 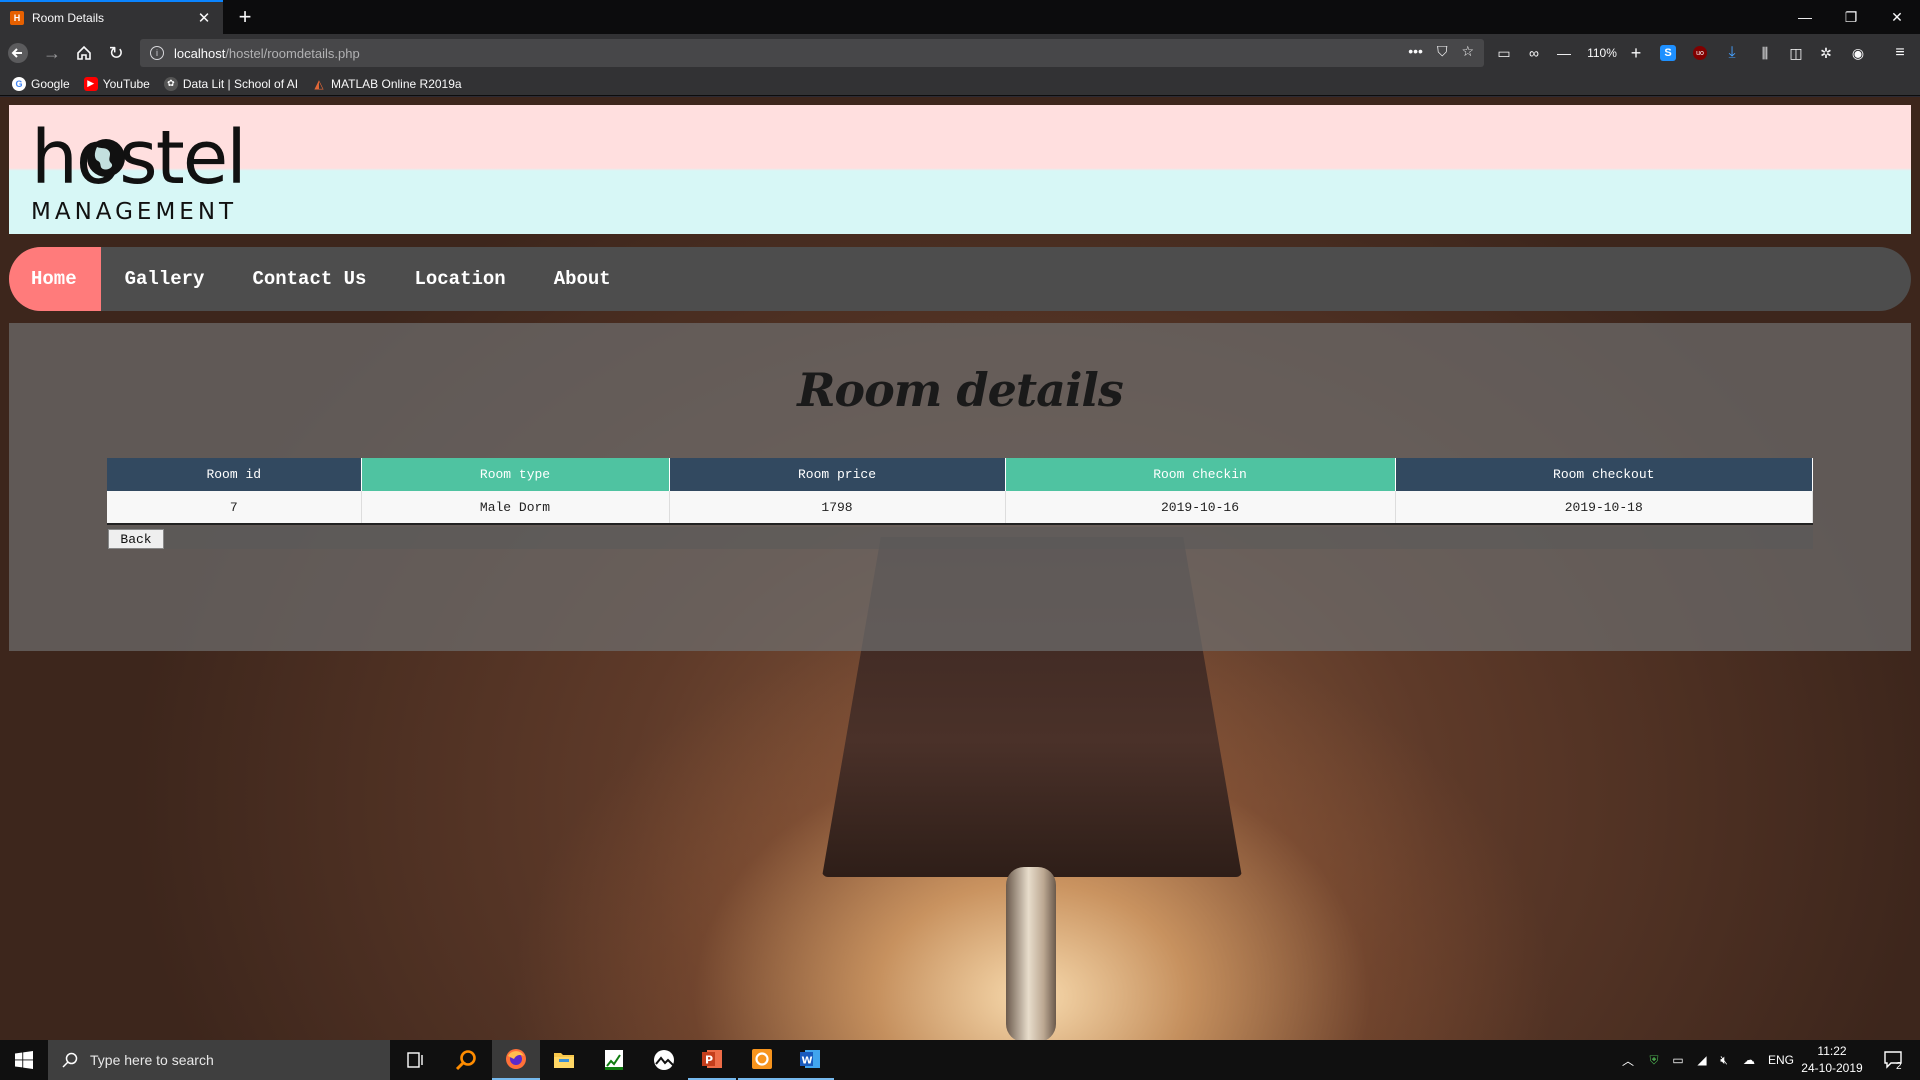 What do you see at coordinates (292, 53) in the screenshot?
I see `url-path: /hostel/roomdetails.php` at bounding box center [292, 53].